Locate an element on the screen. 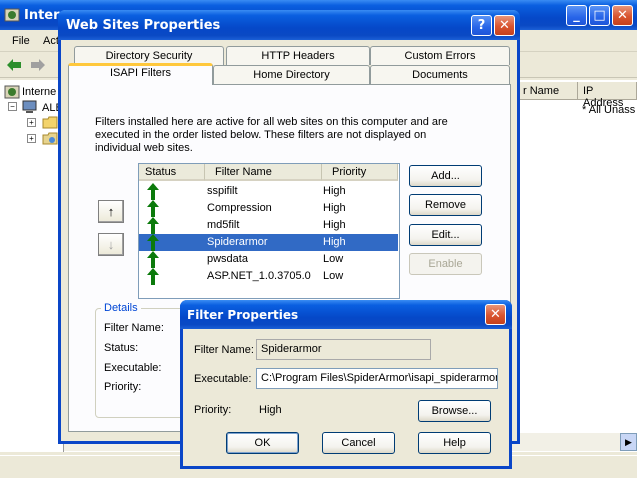 Image resolution: width=637 pixels, height=478 pixels. filter-name: Compression is located at coordinates (239, 208).